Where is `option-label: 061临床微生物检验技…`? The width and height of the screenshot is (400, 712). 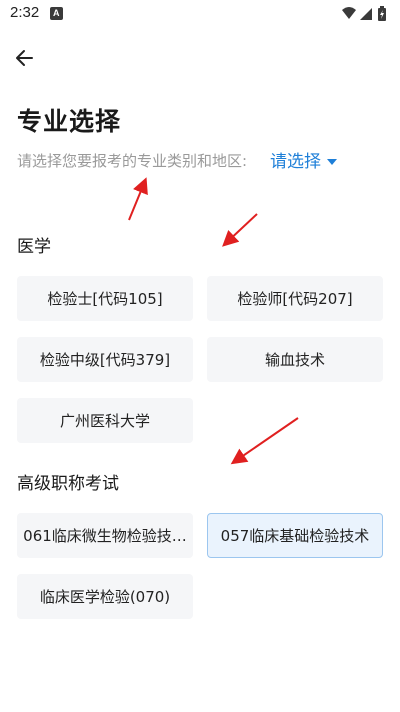 option-label: 061临床微生物检验技… is located at coordinates (105, 536).